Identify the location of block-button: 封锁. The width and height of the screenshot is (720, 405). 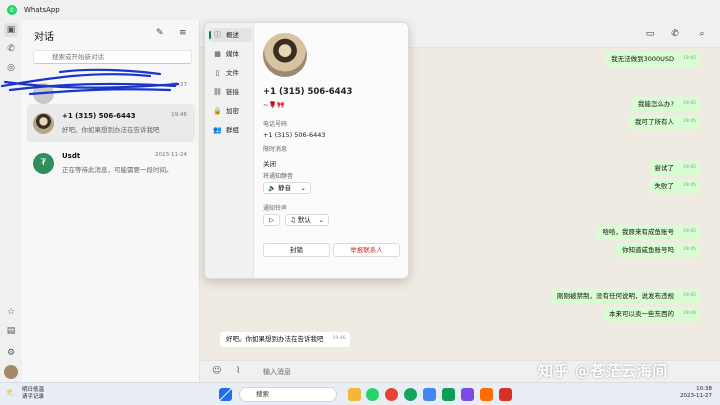
(296, 250).